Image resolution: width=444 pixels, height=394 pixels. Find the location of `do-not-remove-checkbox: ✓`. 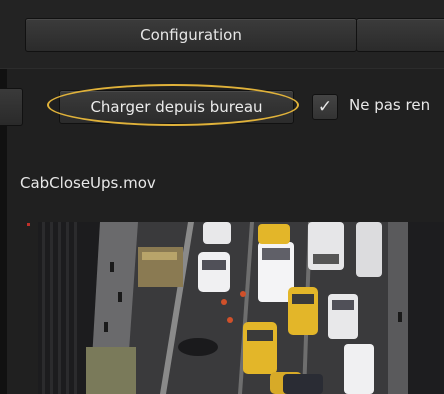

do-not-remove-checkbox: ✓ is located at coordinates (325, 107).